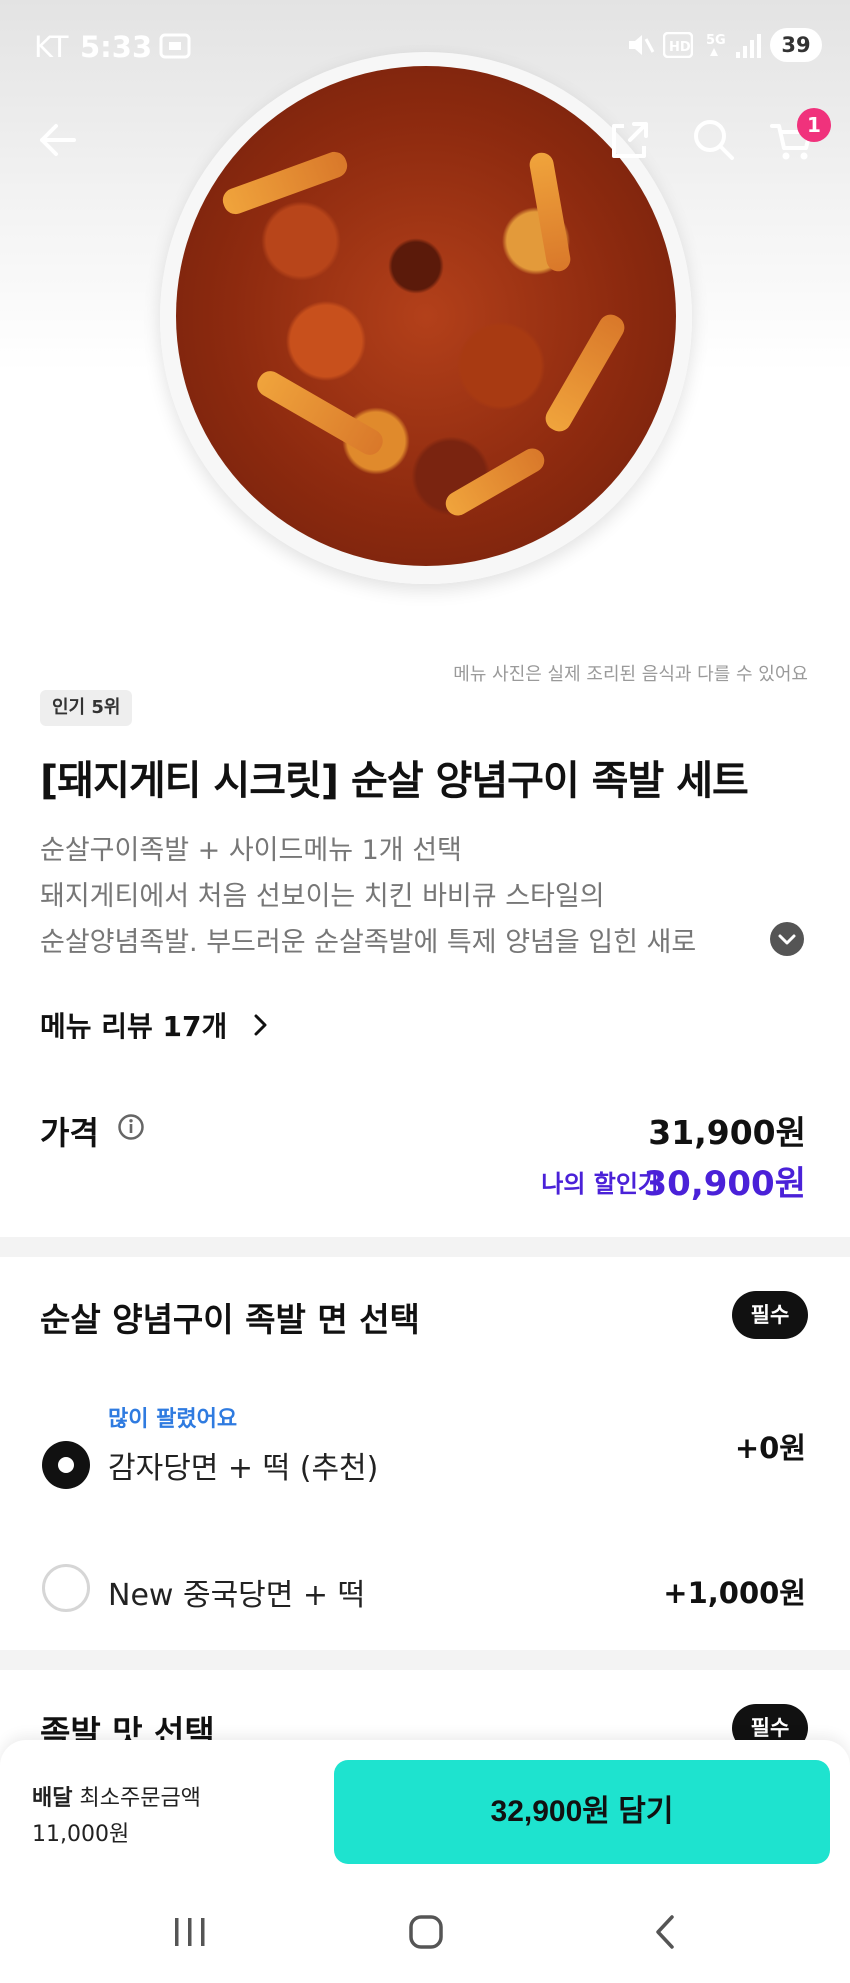  I want to click on description-line: 순살구이족발 + 사이드메뉴 1개 선택, so click(251, 850).